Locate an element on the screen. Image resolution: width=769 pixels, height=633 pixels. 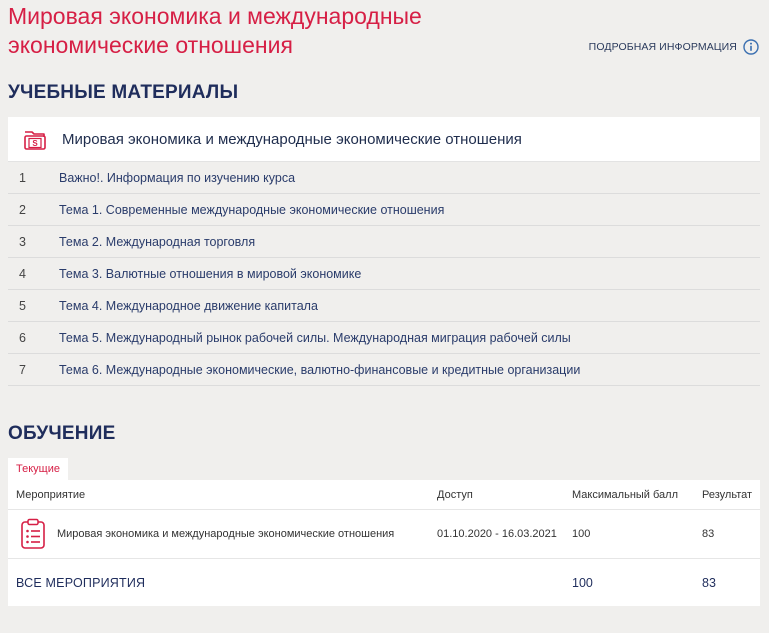
event-max-score: 100 is located at coordinates (581, 534).